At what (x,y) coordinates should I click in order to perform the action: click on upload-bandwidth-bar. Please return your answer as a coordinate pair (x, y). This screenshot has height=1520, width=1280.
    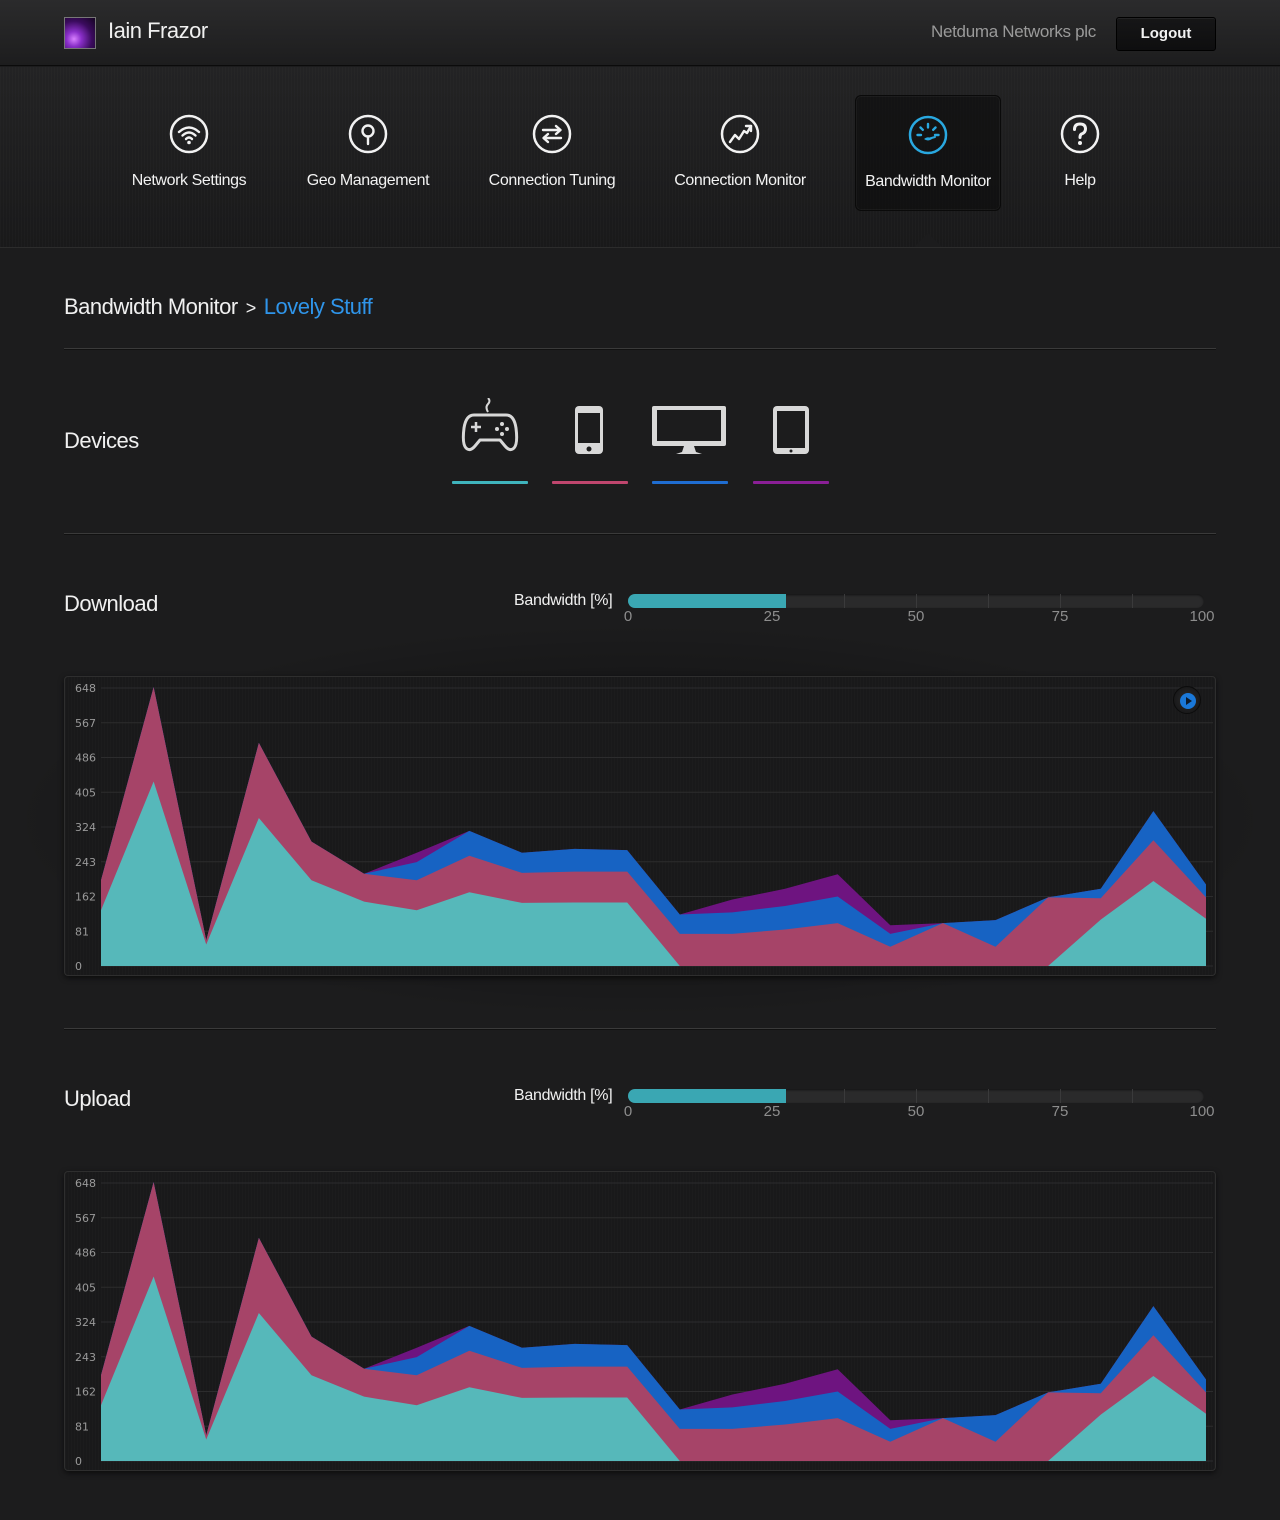
    Looking at the image, I should click on (916, 1096).